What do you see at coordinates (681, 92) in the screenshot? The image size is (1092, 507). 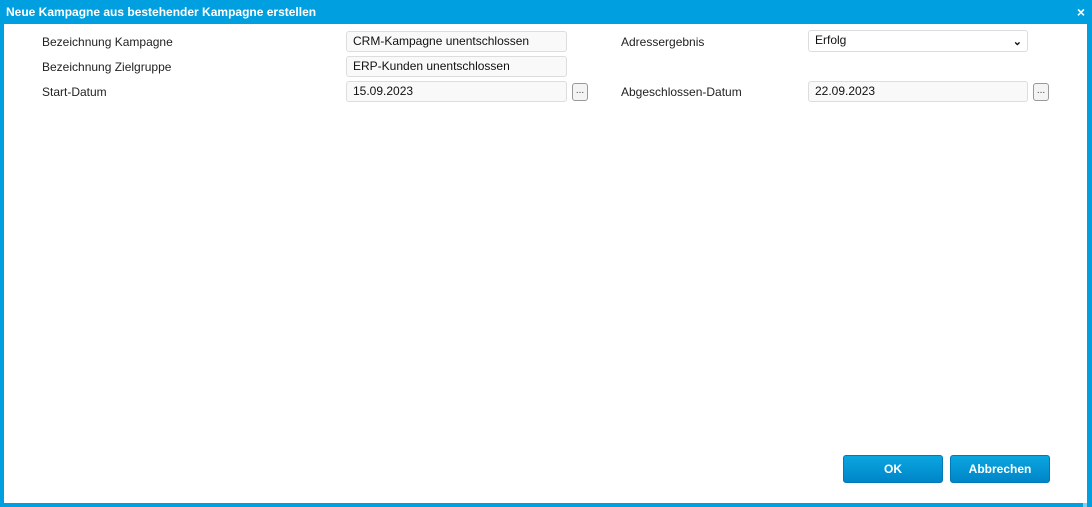 I see `end-date-label: Abgeschlossen-Datum` at bounding box center [681, 92].